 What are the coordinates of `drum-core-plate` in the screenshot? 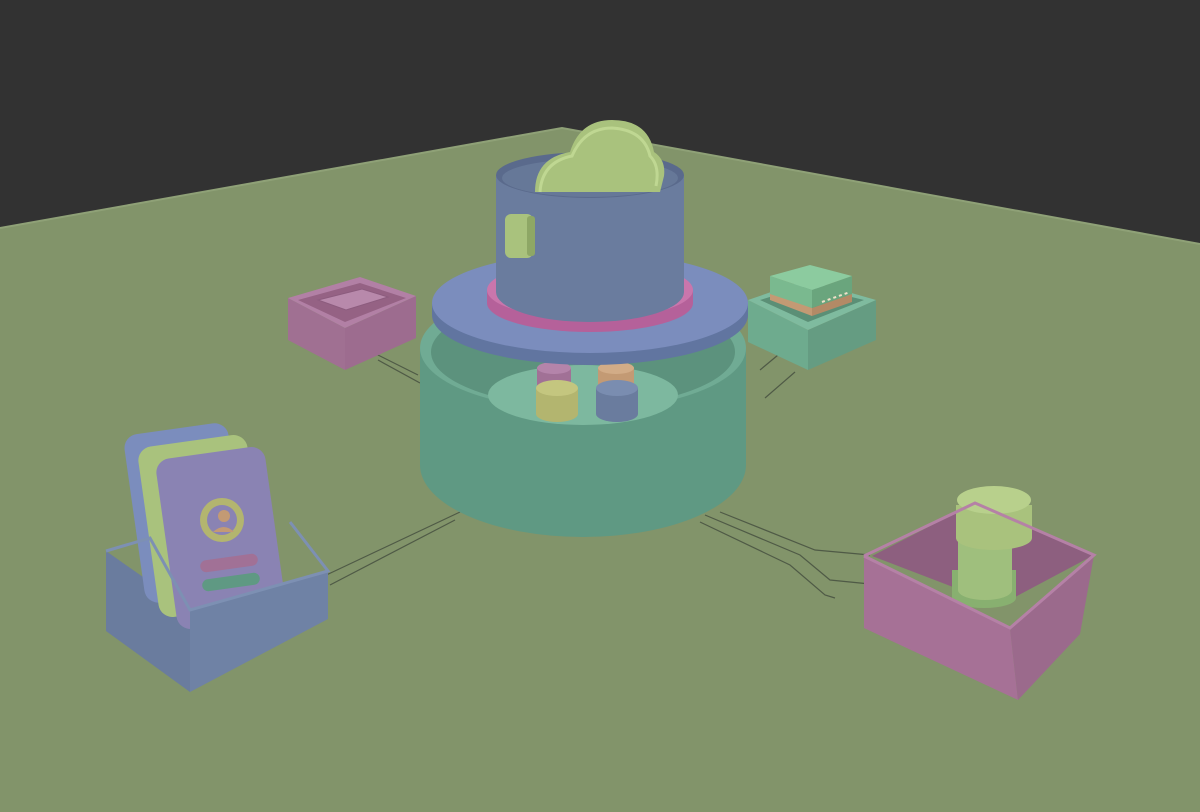 It's located at (583, 395).